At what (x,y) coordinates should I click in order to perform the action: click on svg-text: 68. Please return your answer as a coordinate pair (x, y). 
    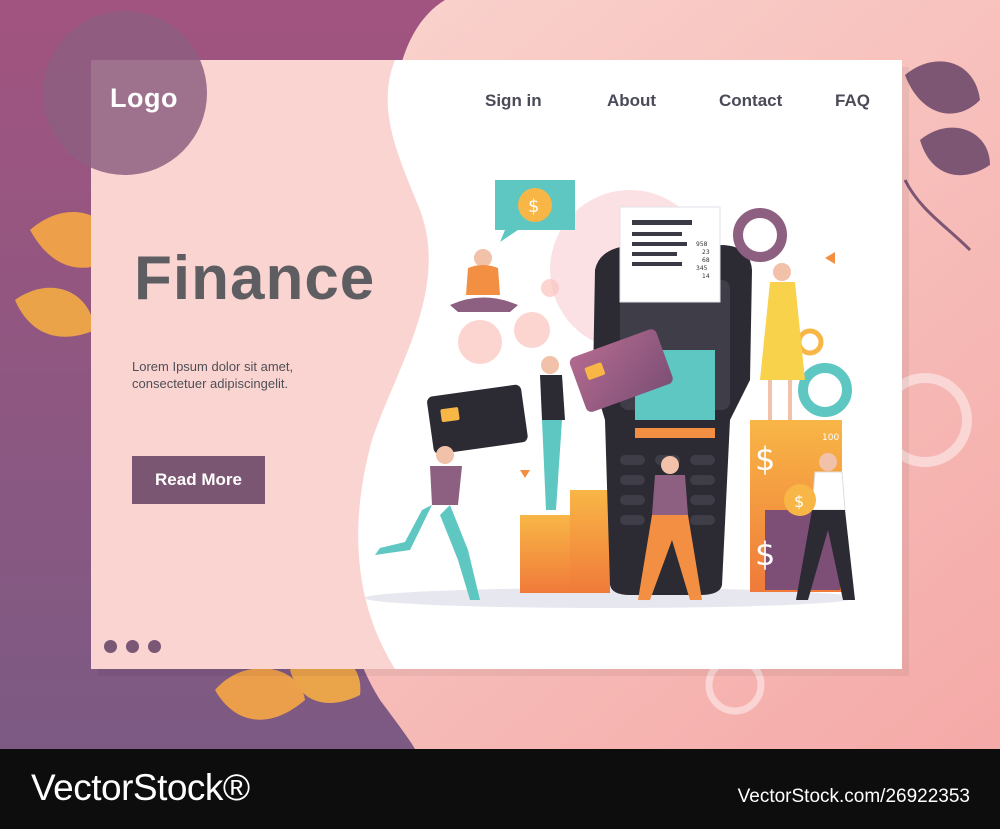
    Looking at the image, I should click on (706, 260).